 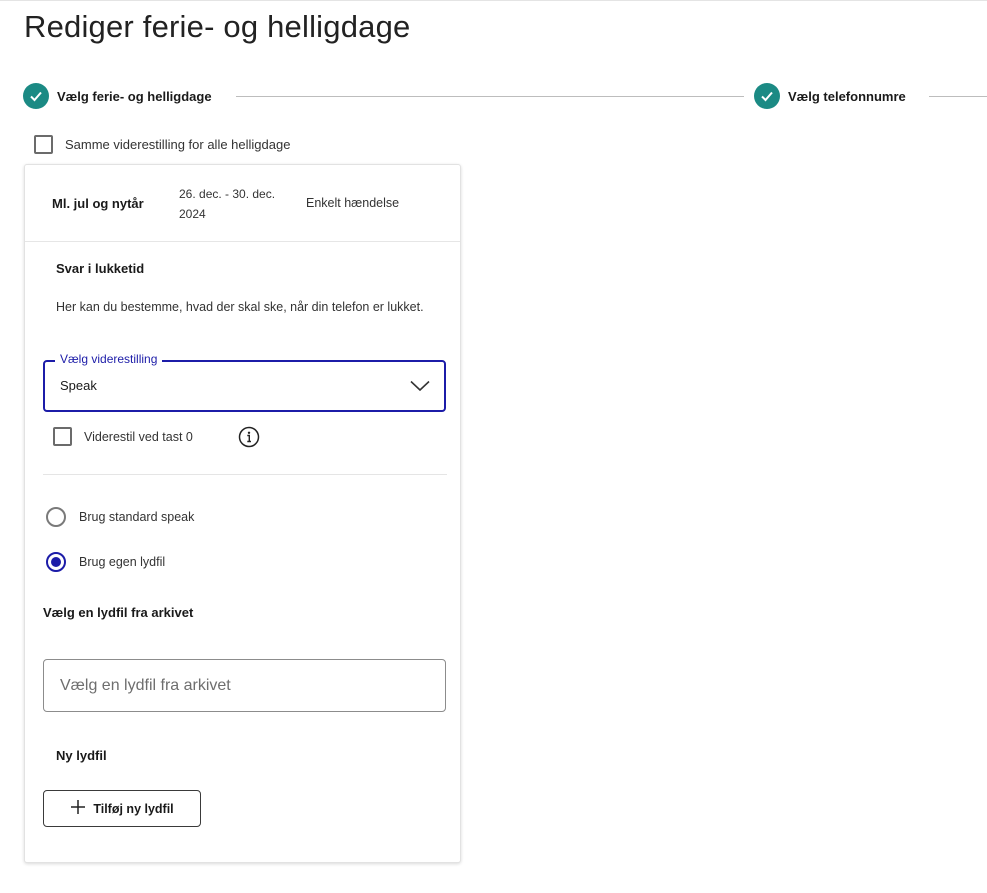 What do you see at coordinates (122, 562) in the screenshot?
I see `radio-label: Brug egen lydfil` at bounding box center [122, 562].